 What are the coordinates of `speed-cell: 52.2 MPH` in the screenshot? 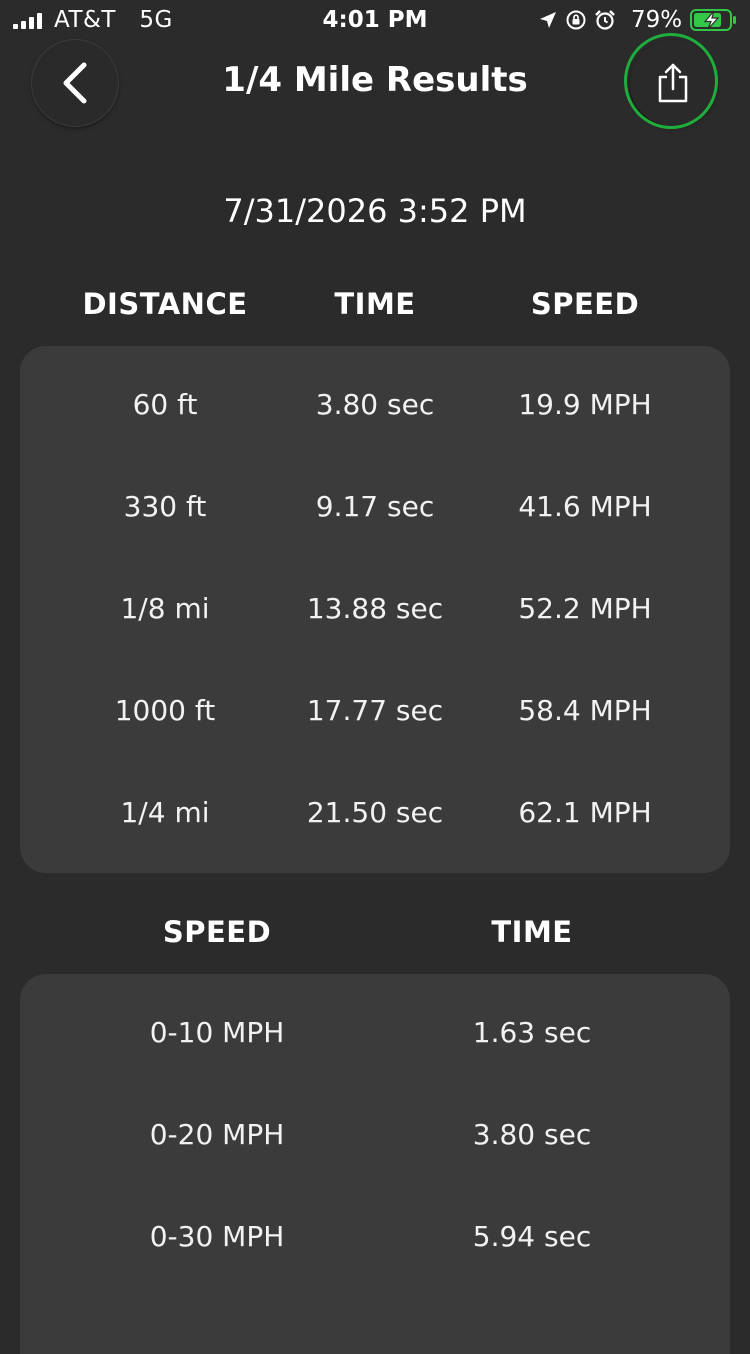 It's located at (585, 608).